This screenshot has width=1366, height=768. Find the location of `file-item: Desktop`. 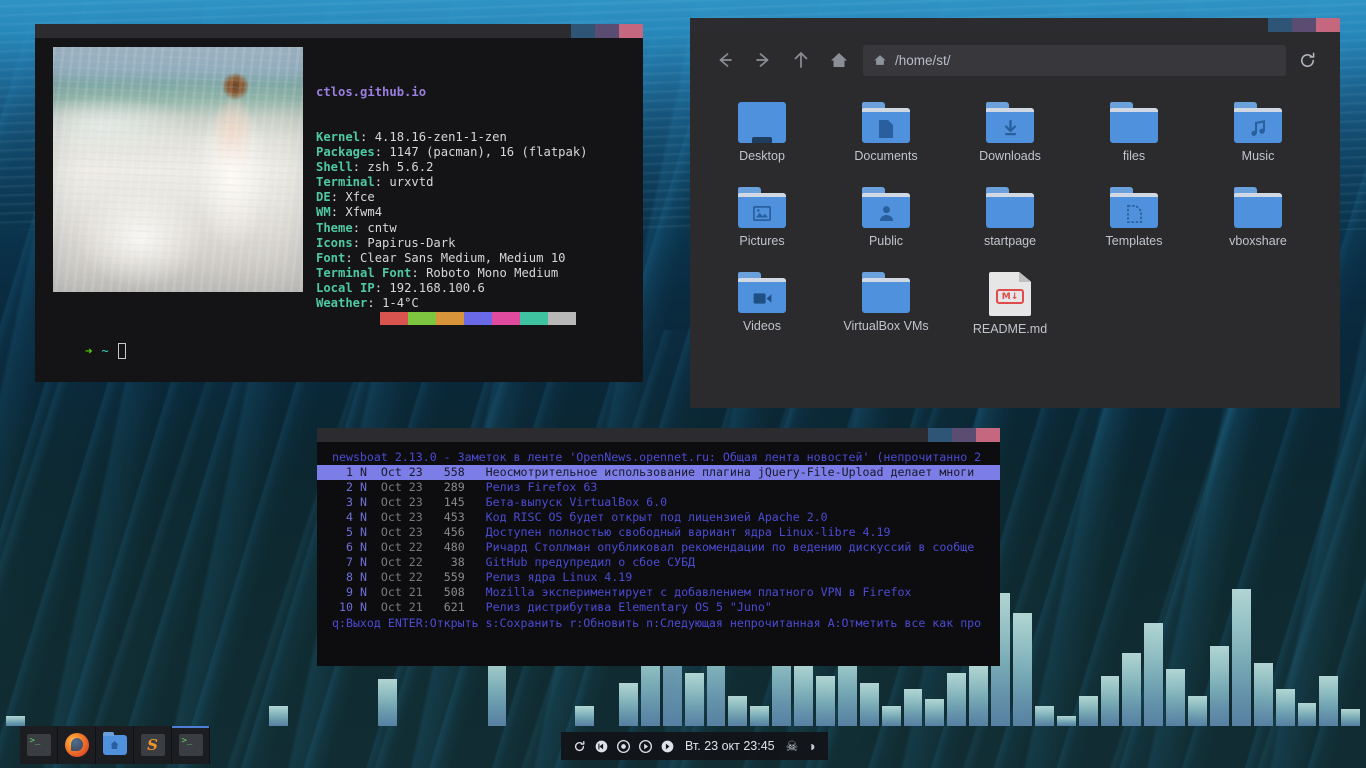

file-item: Desktop is located at coordinates (762, 138).